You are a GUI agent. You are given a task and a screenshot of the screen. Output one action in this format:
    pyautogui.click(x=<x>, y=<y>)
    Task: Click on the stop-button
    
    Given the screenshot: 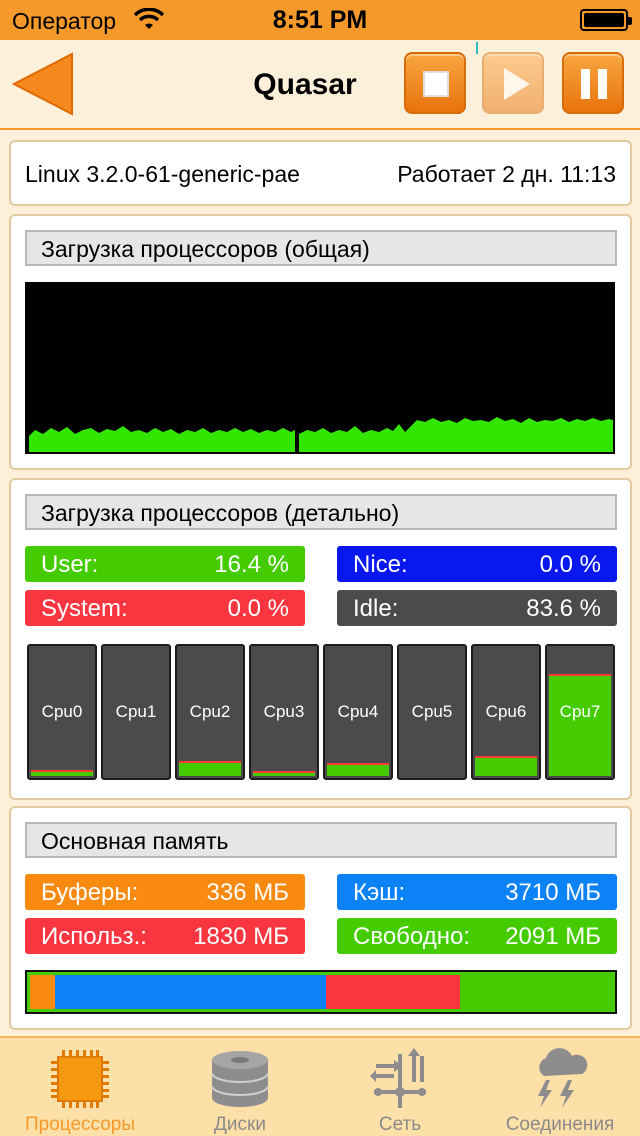 What is the action you would take?
    pyautogui.click(x=435, y=83)
    